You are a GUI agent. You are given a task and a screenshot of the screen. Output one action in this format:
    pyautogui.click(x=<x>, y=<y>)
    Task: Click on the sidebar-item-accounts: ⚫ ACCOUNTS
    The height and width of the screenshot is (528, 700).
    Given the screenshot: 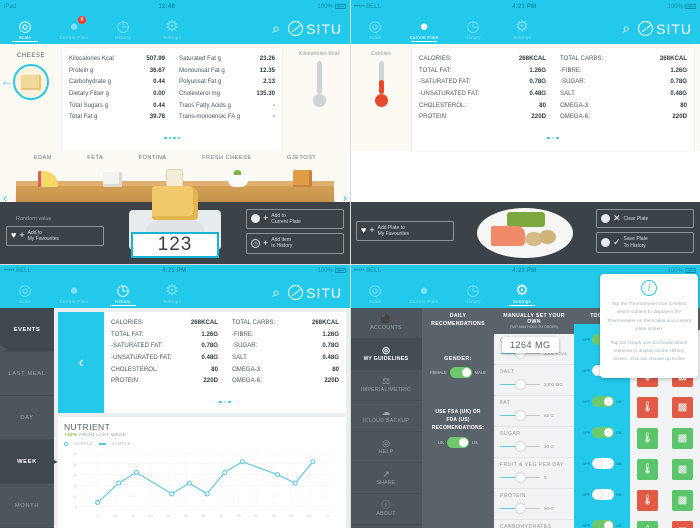 What is the action you would take?
    pyautogui.click(x=386, y=323)
    